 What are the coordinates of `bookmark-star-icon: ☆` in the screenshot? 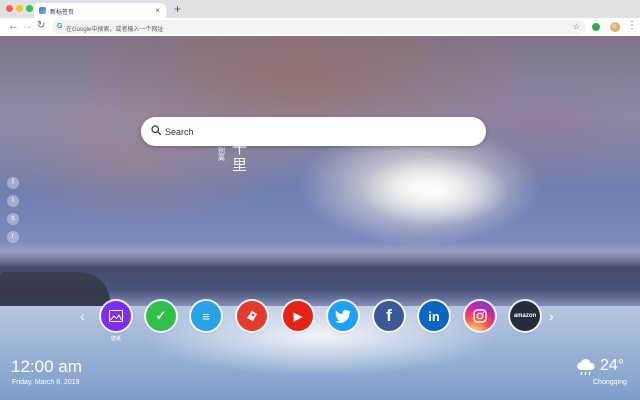 It's located at (576, 26).